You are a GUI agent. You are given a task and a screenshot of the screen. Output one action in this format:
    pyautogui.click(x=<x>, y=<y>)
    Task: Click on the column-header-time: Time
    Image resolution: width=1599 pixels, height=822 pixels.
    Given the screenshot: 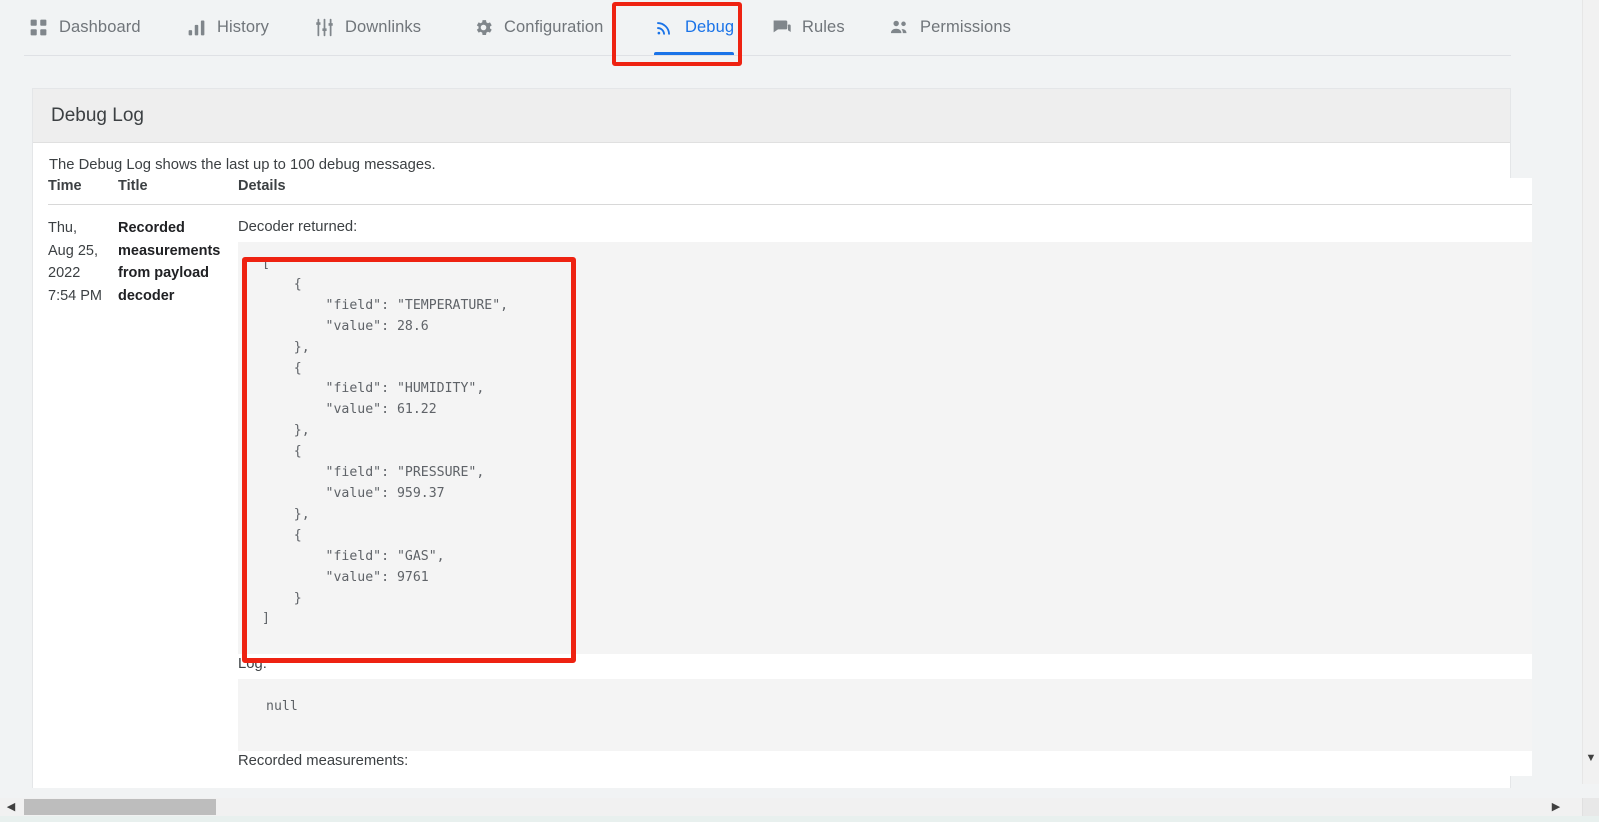 What is the action you would take?
    pyautogui.click(x=65, y=186)
    